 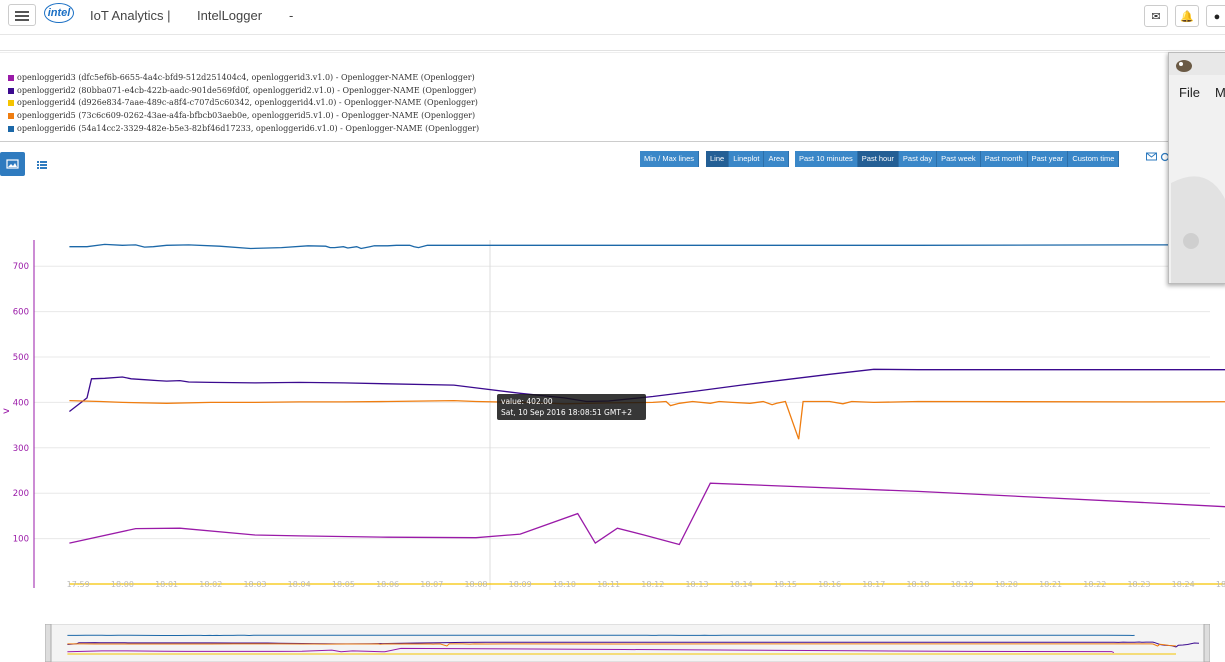 What do you see at coordinates (647, 419) in the screenshot?
I see `series-line-openloggerid5` at bounding box center [647, 419].